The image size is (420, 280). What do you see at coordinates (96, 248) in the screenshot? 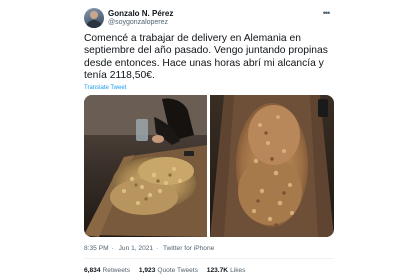
I see `tweet-time: 8:35 PM` at bounding box center [96, 248].